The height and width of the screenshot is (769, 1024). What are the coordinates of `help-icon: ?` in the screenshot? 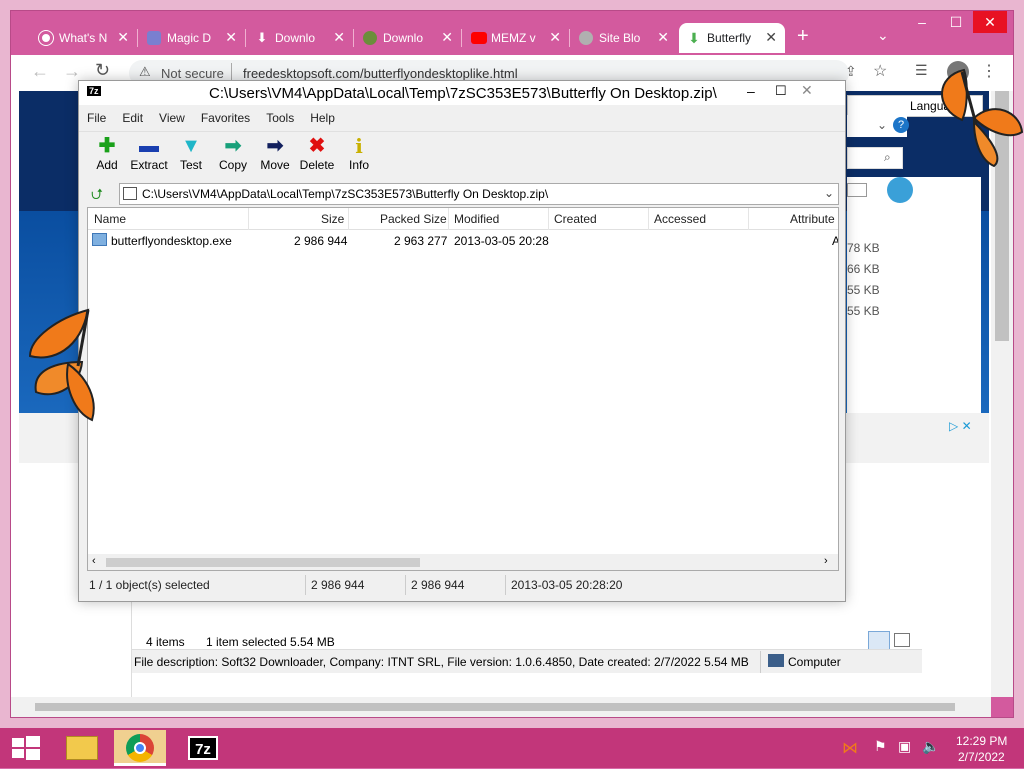 It's located at (901, 125).